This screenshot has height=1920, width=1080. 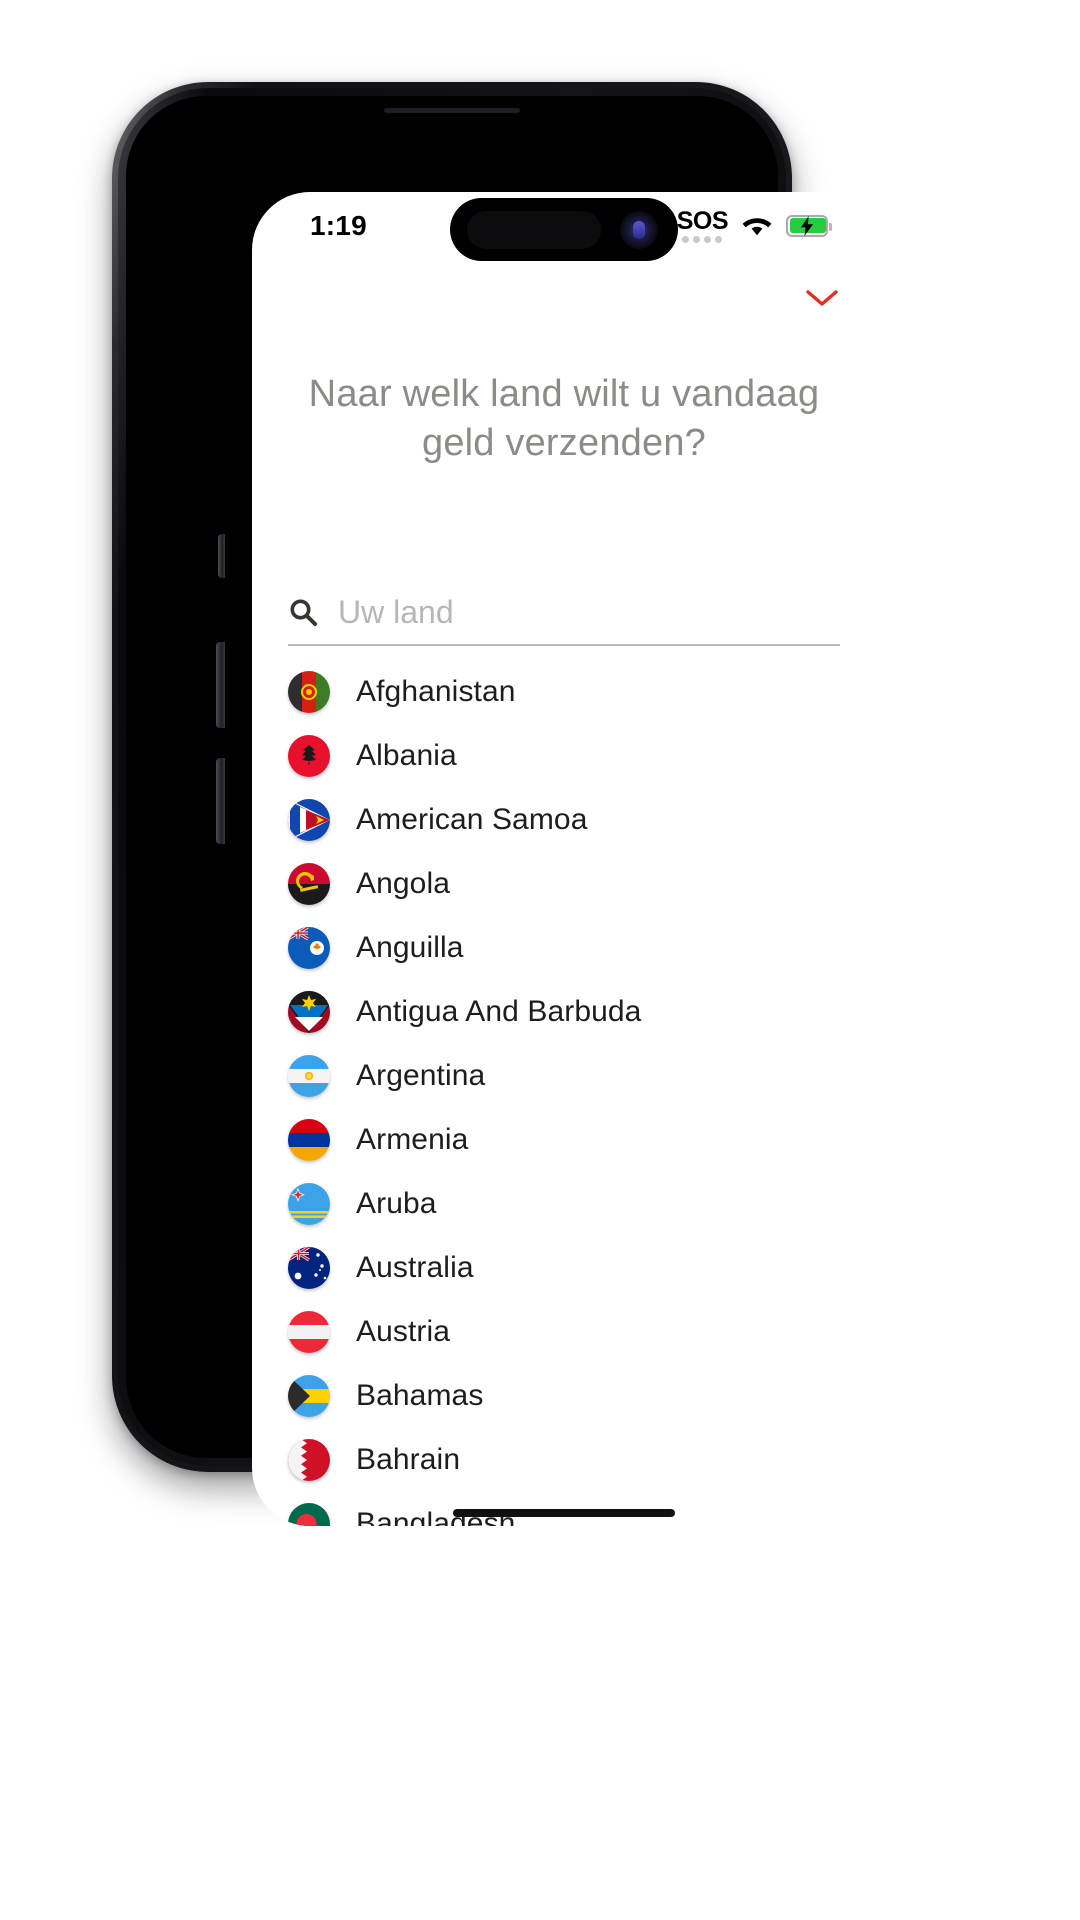 What do you see at coordinates (403, 883) in the screenshot?
I see `country-name: Angola` at bounding box center [403, 883].